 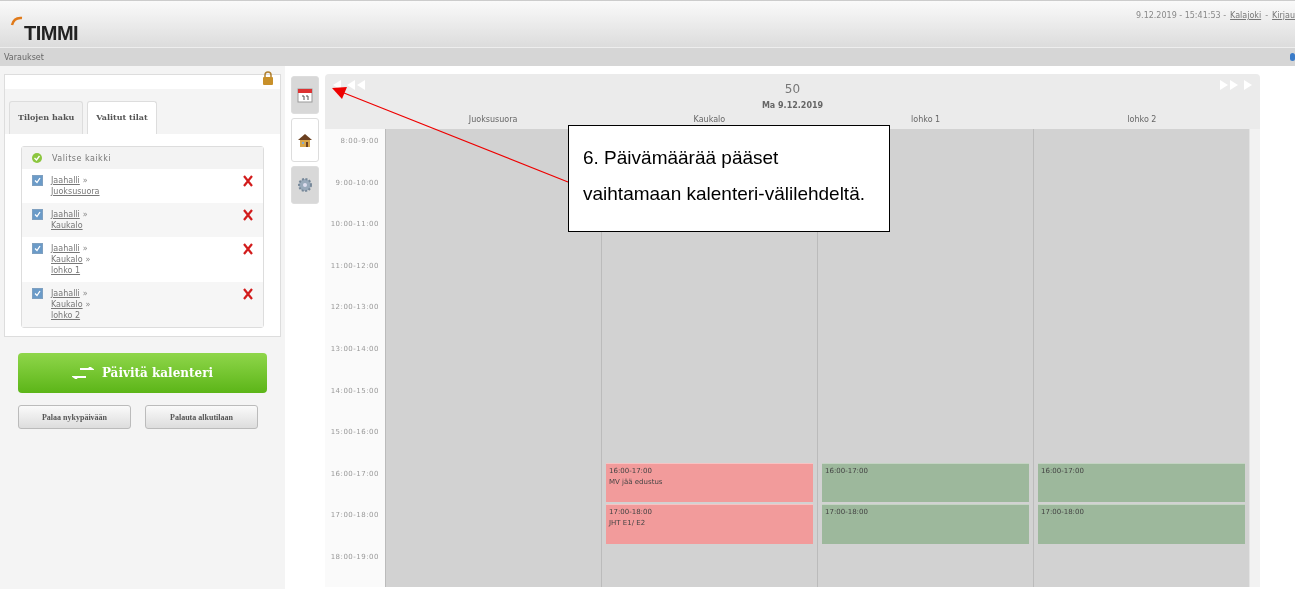 What do you see at coordinates (1283, 15) in the screenshot?
I see `header-link: Kirjau` at bounding box center [1283, 15].